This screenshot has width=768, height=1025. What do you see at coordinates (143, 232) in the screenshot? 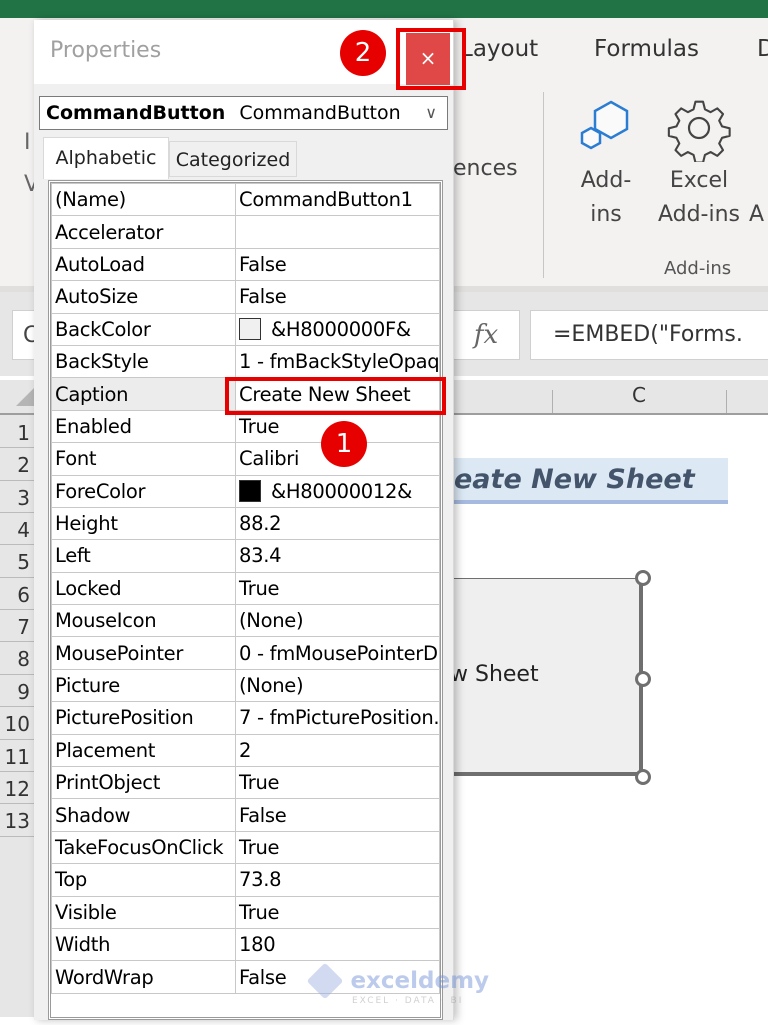
I see `property-name: Accelerator` at bounding box center [143, 232].